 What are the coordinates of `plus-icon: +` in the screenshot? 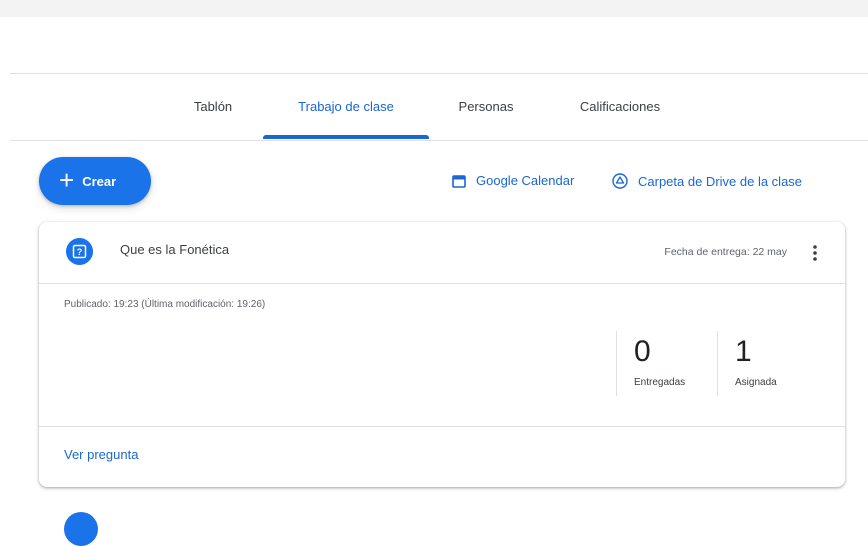 It's located at (67, 180).